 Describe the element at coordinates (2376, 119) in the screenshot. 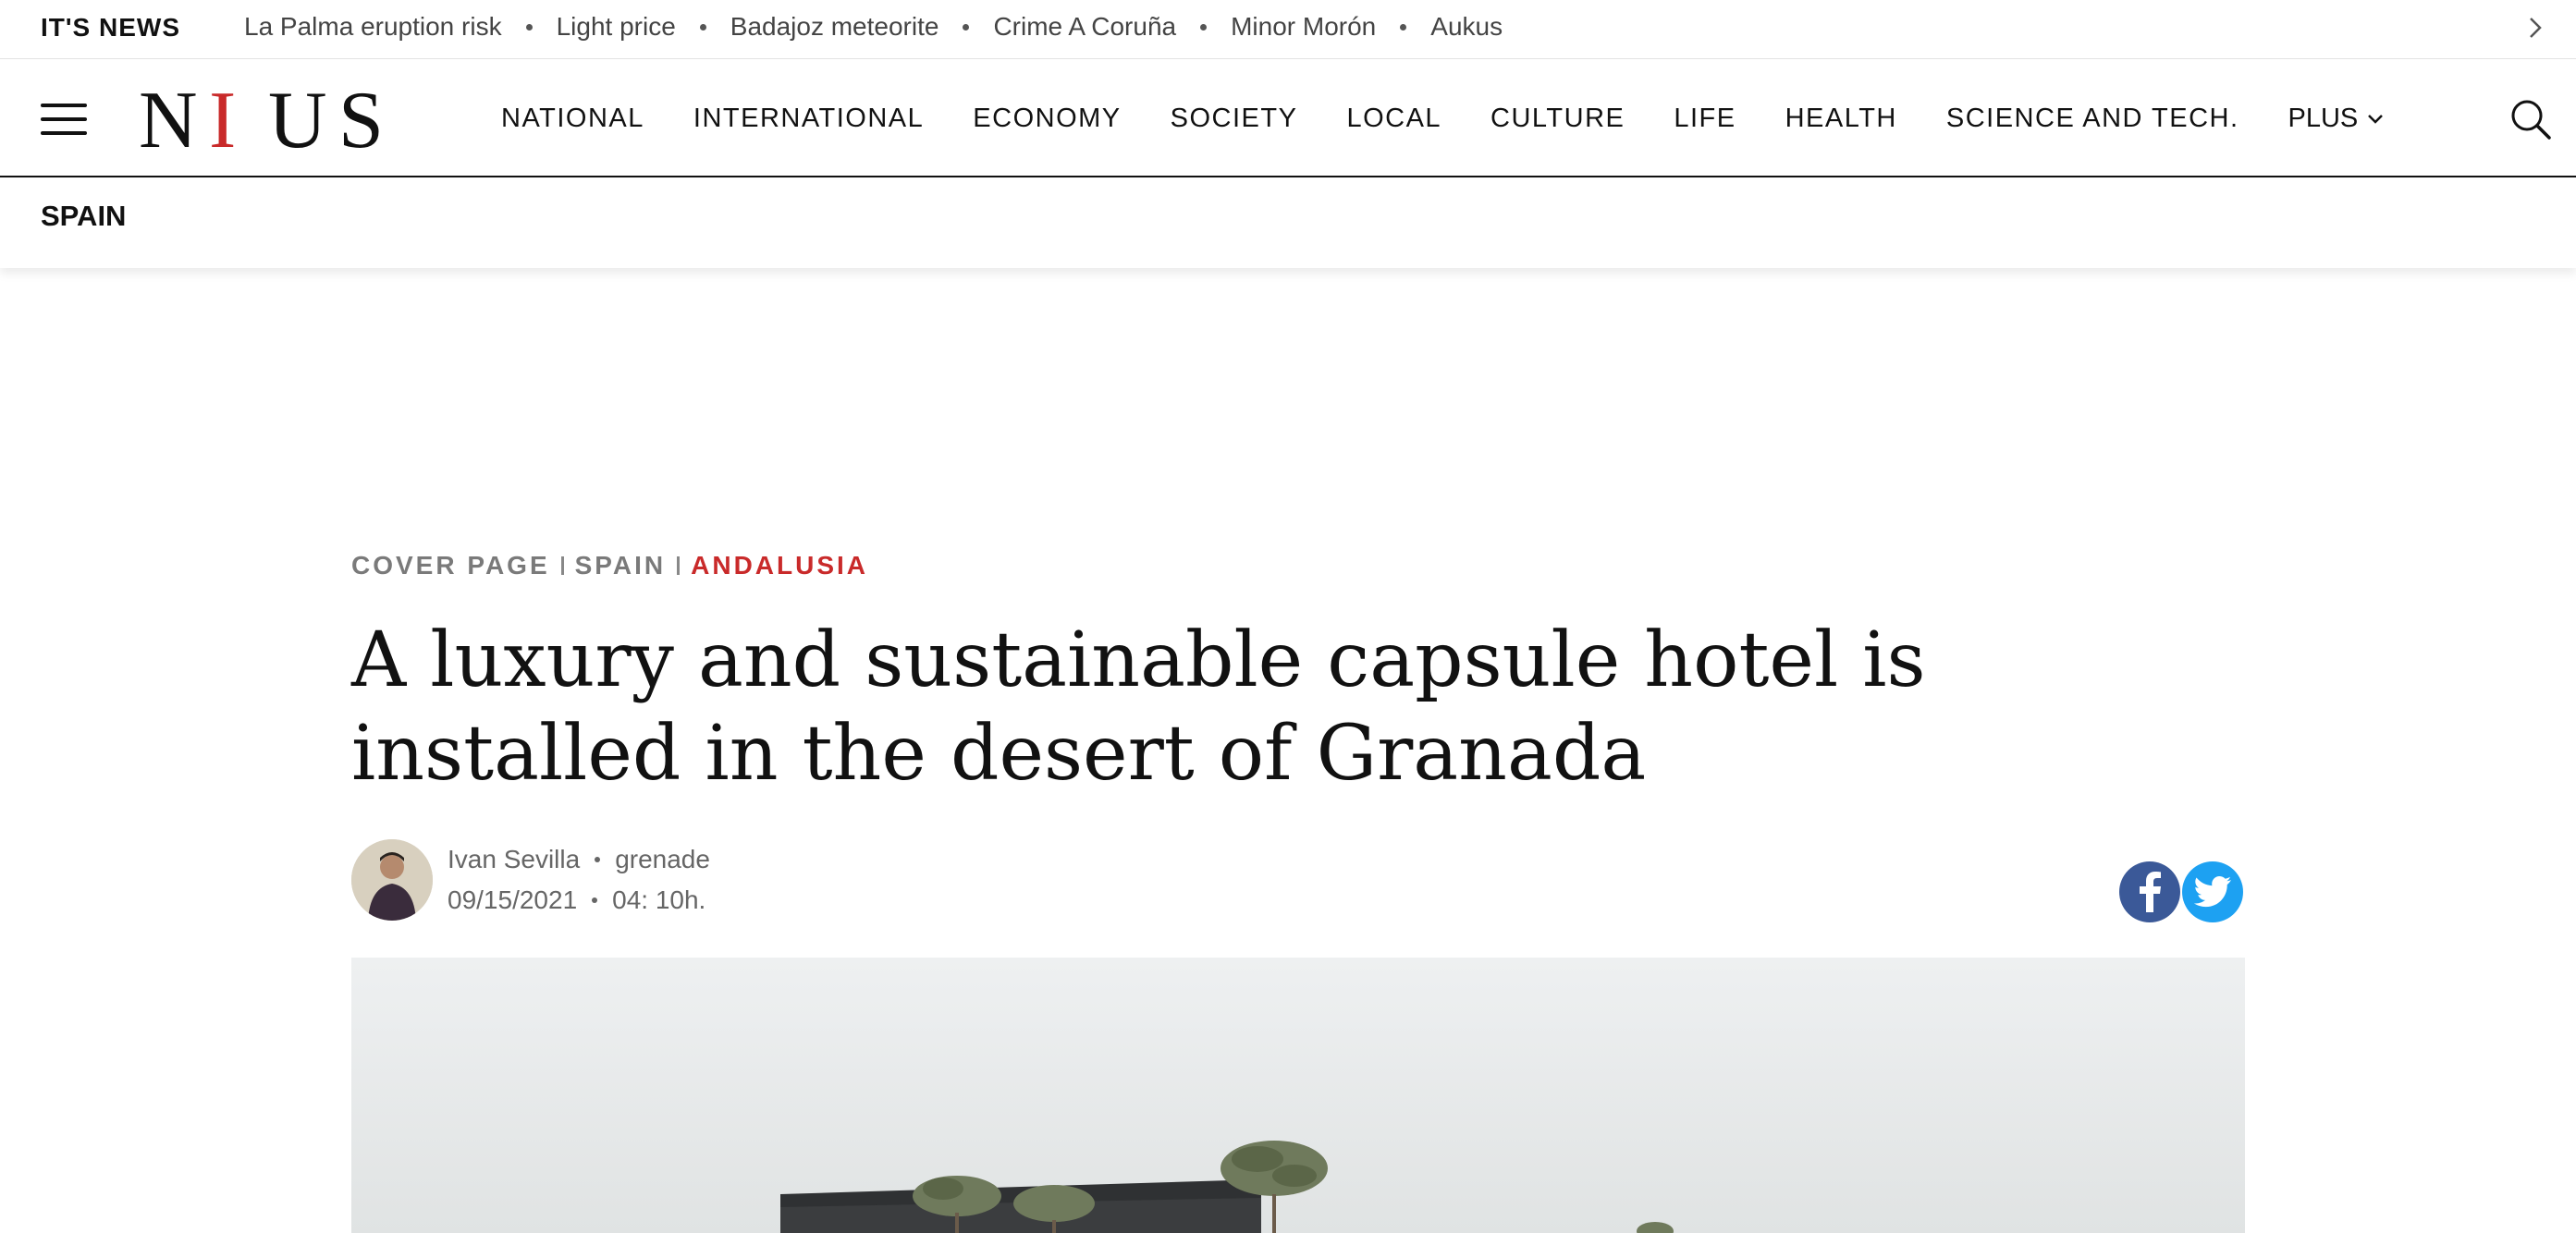

I see `chevron-down-icon` at that location.